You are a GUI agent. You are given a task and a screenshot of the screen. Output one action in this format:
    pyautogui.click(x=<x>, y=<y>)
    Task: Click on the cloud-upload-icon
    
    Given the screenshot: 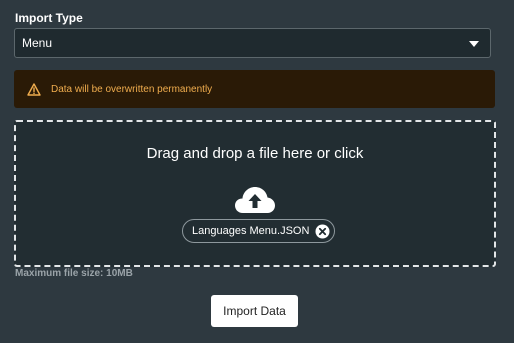 What is the action you would take?
    pyautogui.click(x=255, y=202)
    